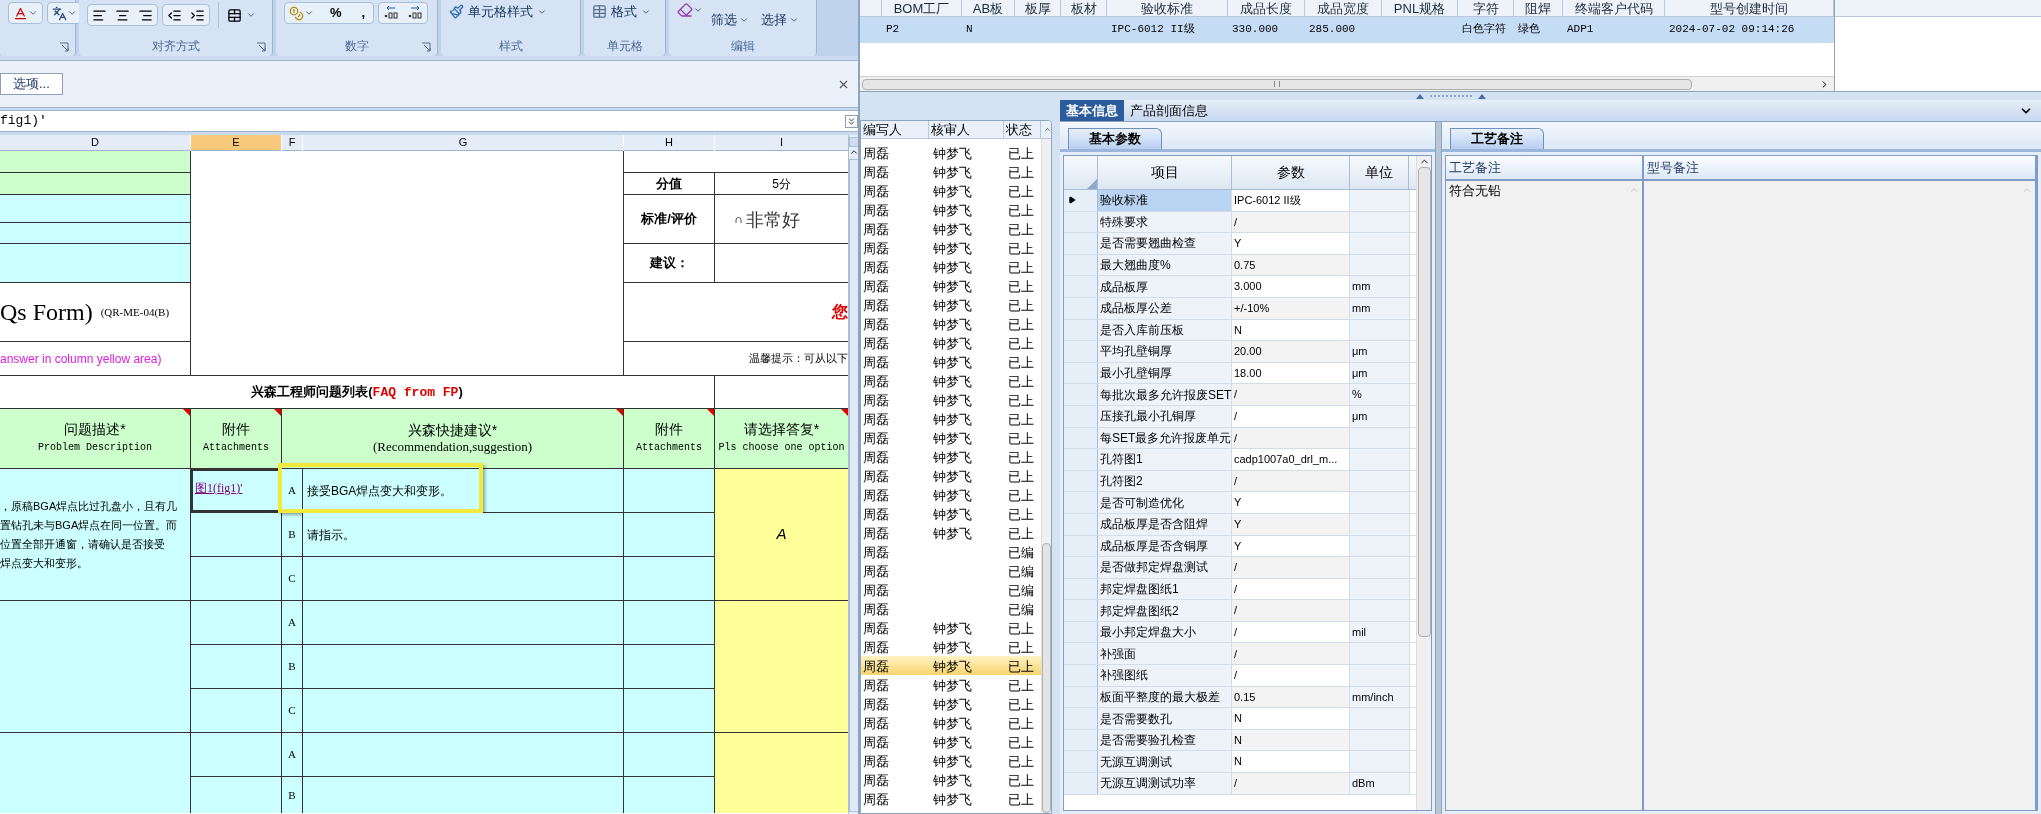 This screenshot has height=814, width=2041. I want to click on column-header: AB板, so click(988, 8).